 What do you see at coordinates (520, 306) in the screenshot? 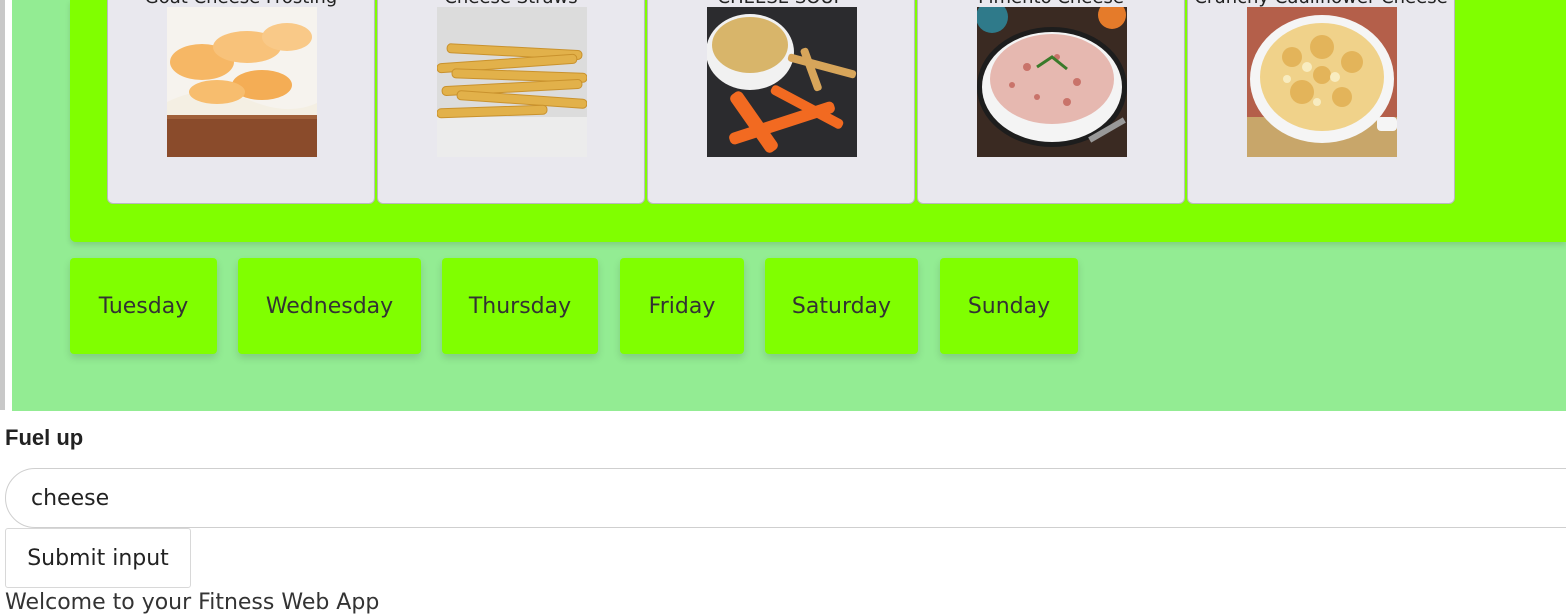
I see `day-button-thursday: Thursday` at bounding box center [520, 306].